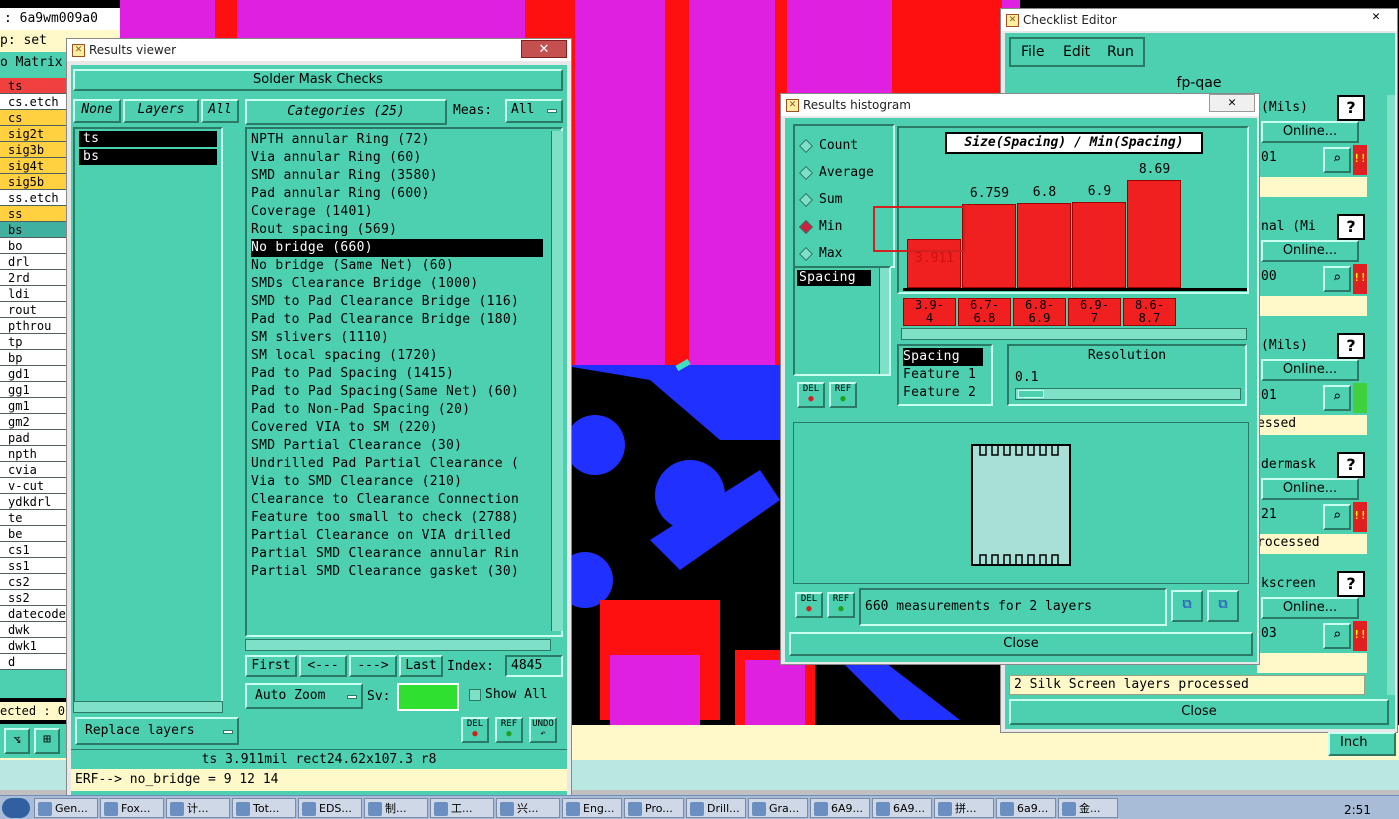  I want to click on show-all-checkbox, so click(475, 695).